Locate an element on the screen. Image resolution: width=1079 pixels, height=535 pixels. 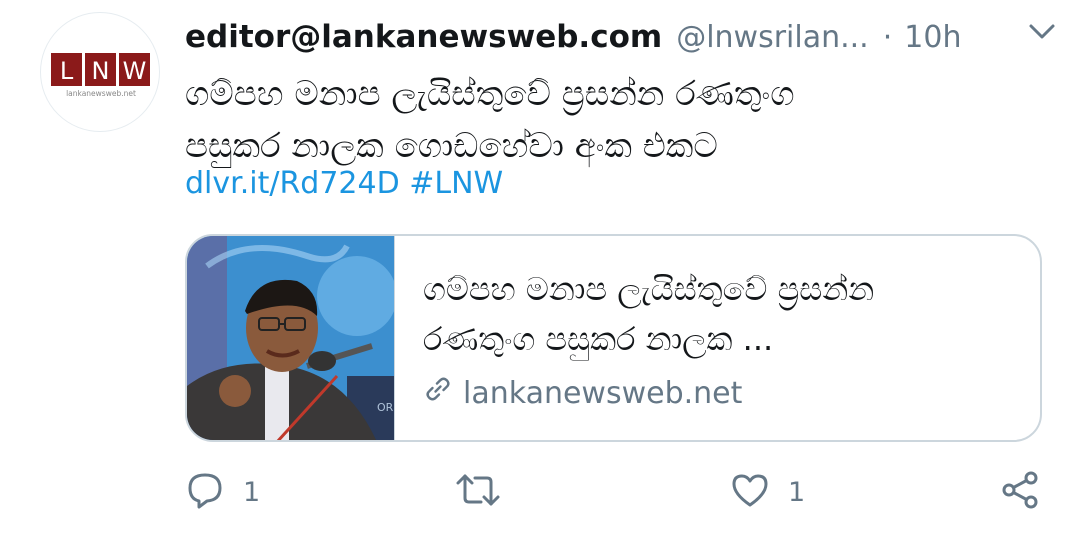
logo-letter-1: L is located at coordinates (67, 71).